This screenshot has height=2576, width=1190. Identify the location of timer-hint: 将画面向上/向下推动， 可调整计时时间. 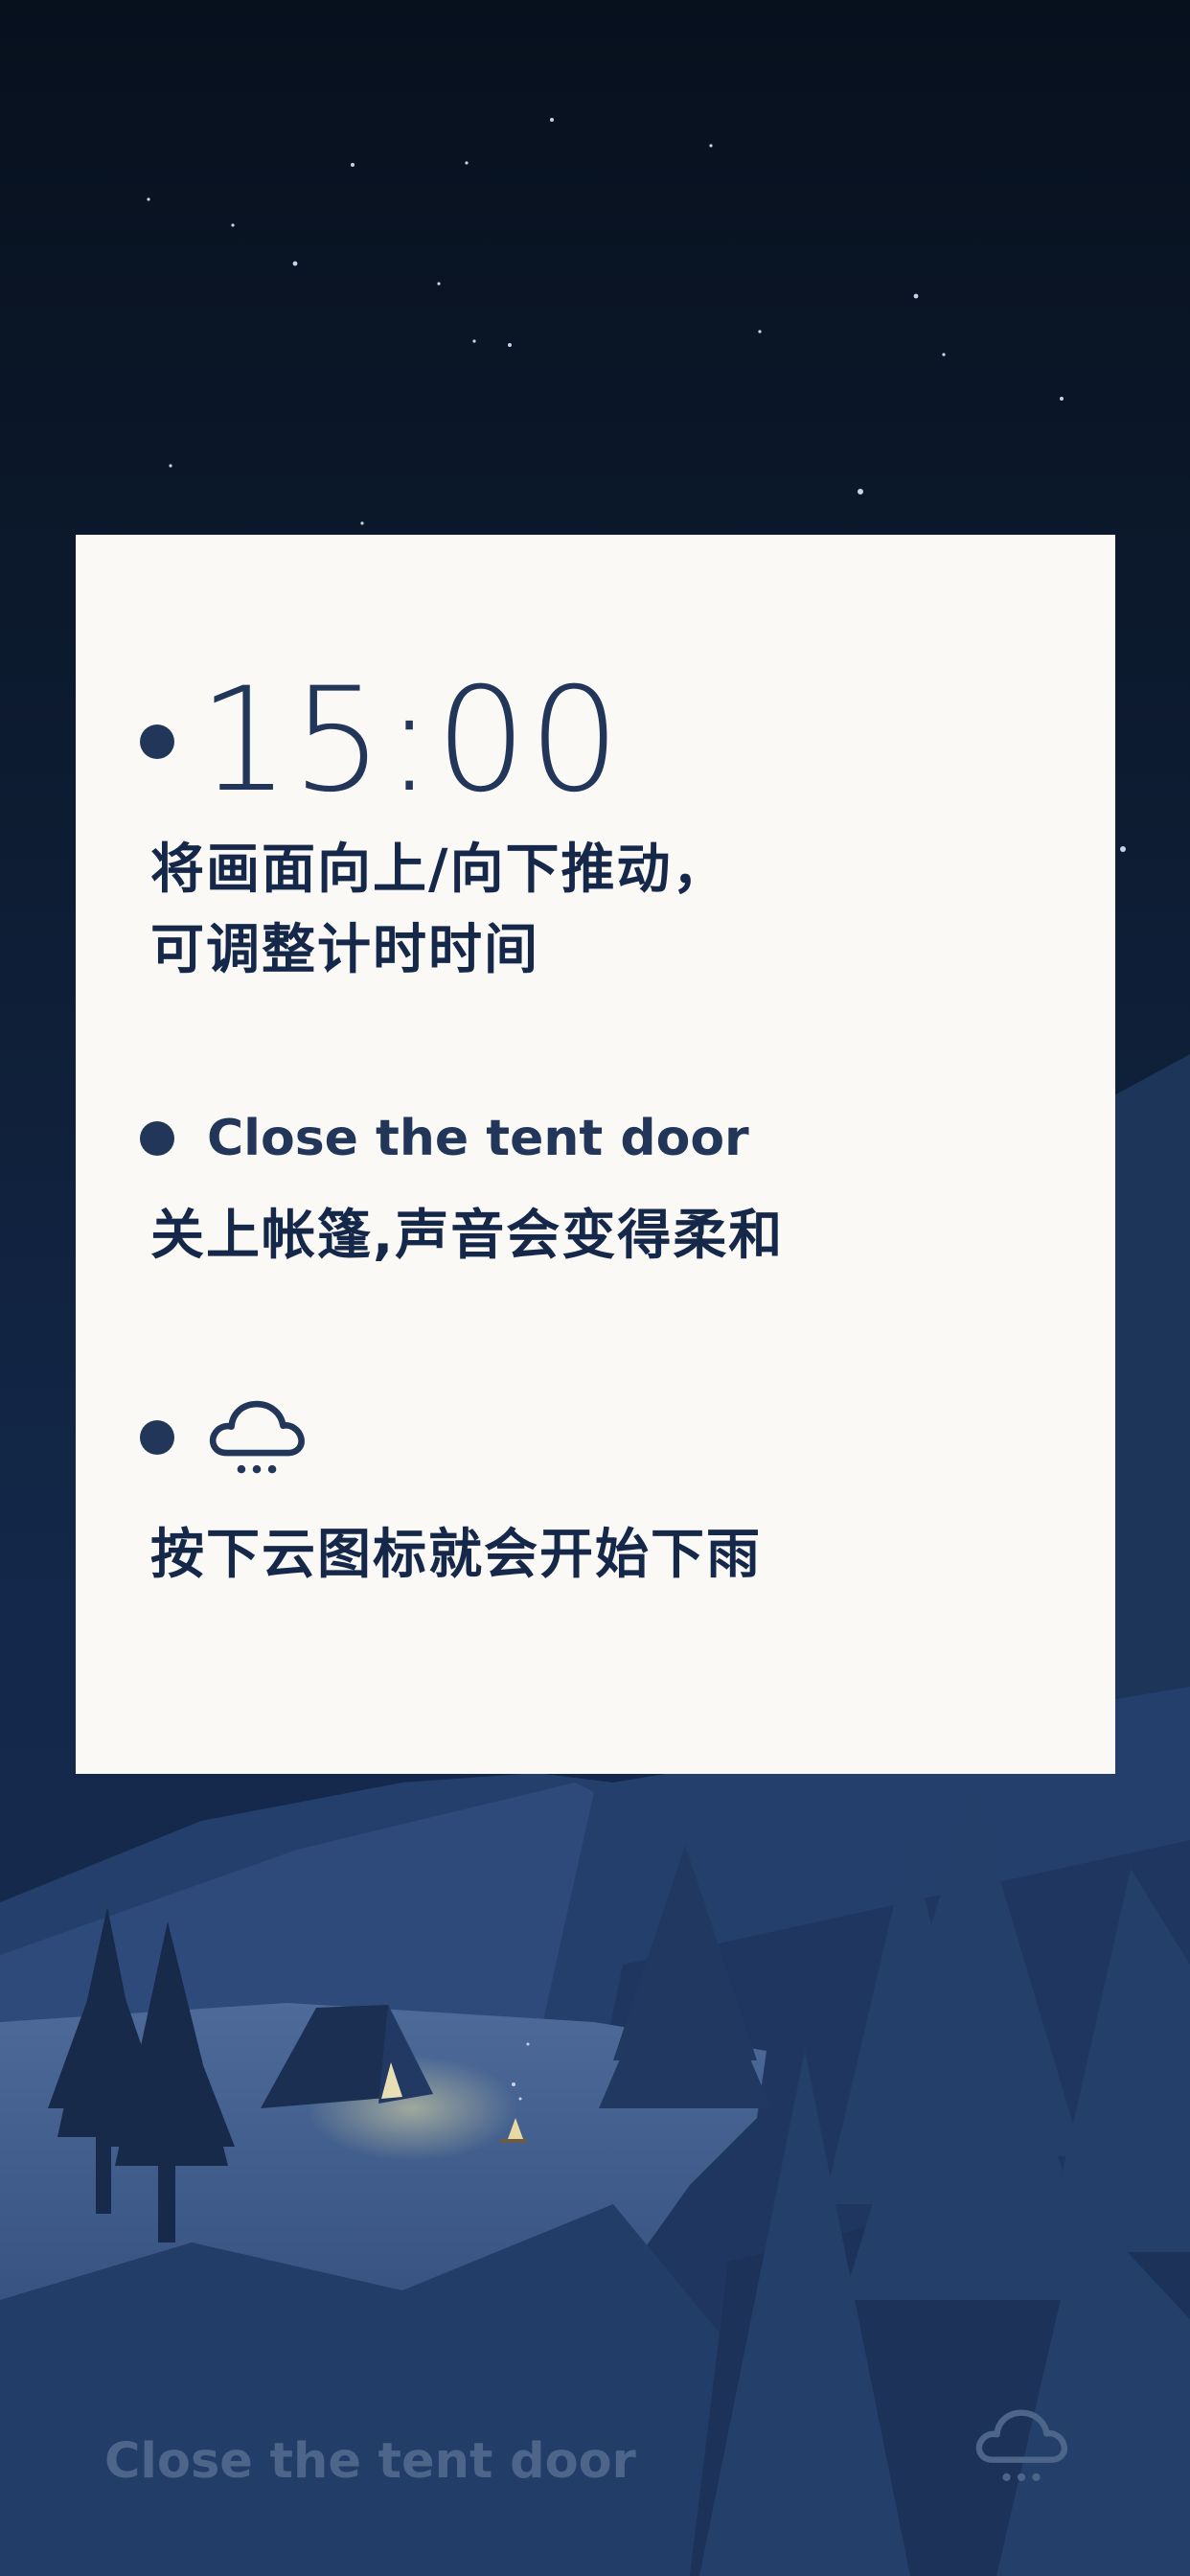
(439, 910).